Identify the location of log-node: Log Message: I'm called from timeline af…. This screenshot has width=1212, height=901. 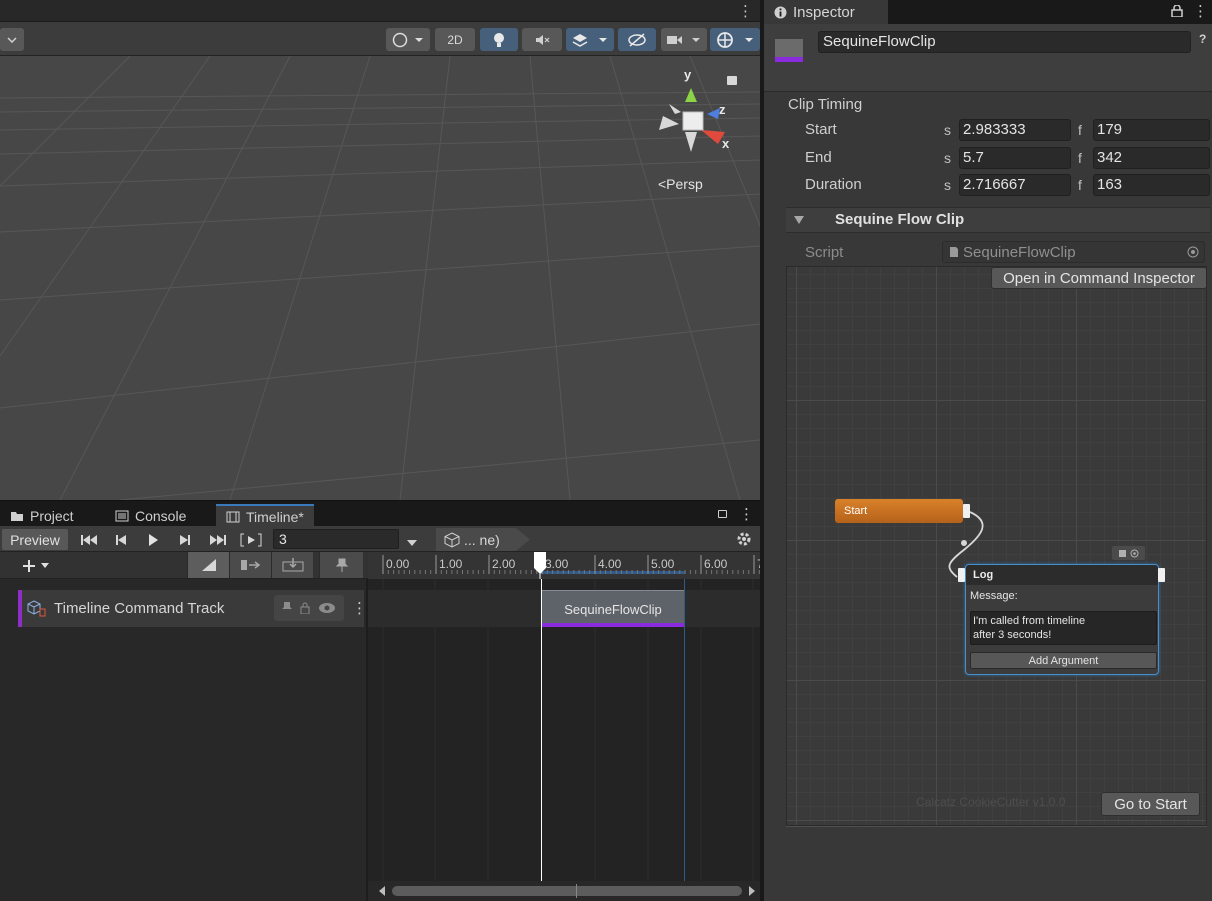
(1062, 619).